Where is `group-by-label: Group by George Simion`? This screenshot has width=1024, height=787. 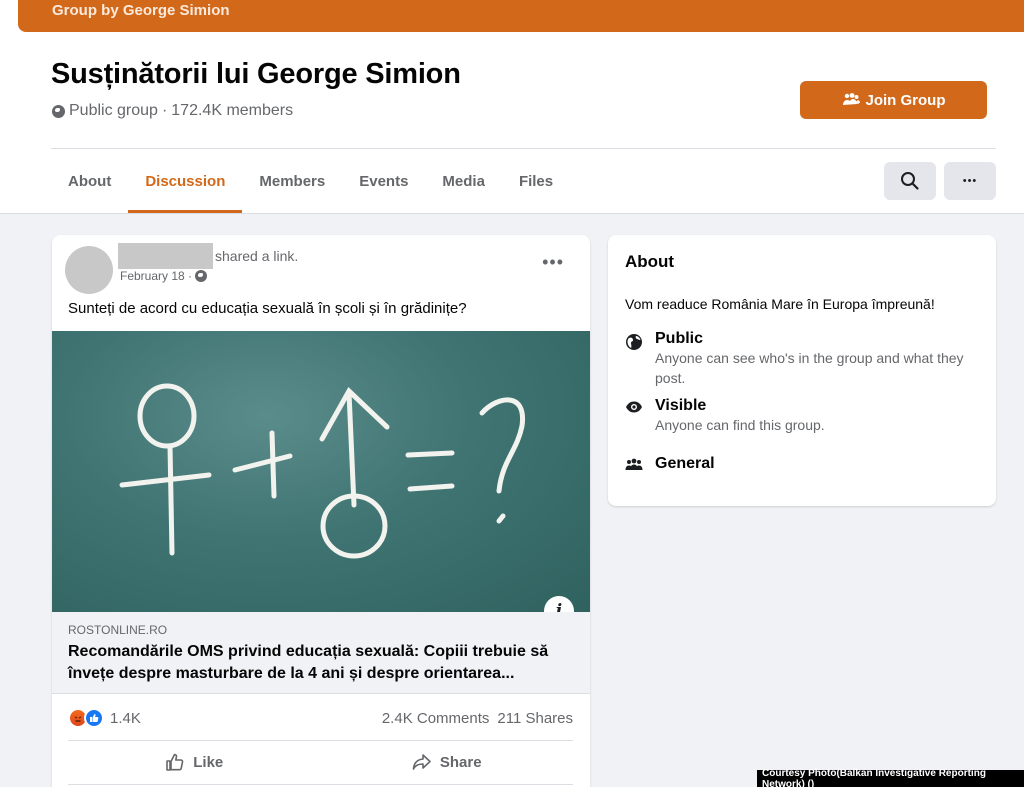 group-by-label: Group by George Simion is located at coordinates (141, 10).